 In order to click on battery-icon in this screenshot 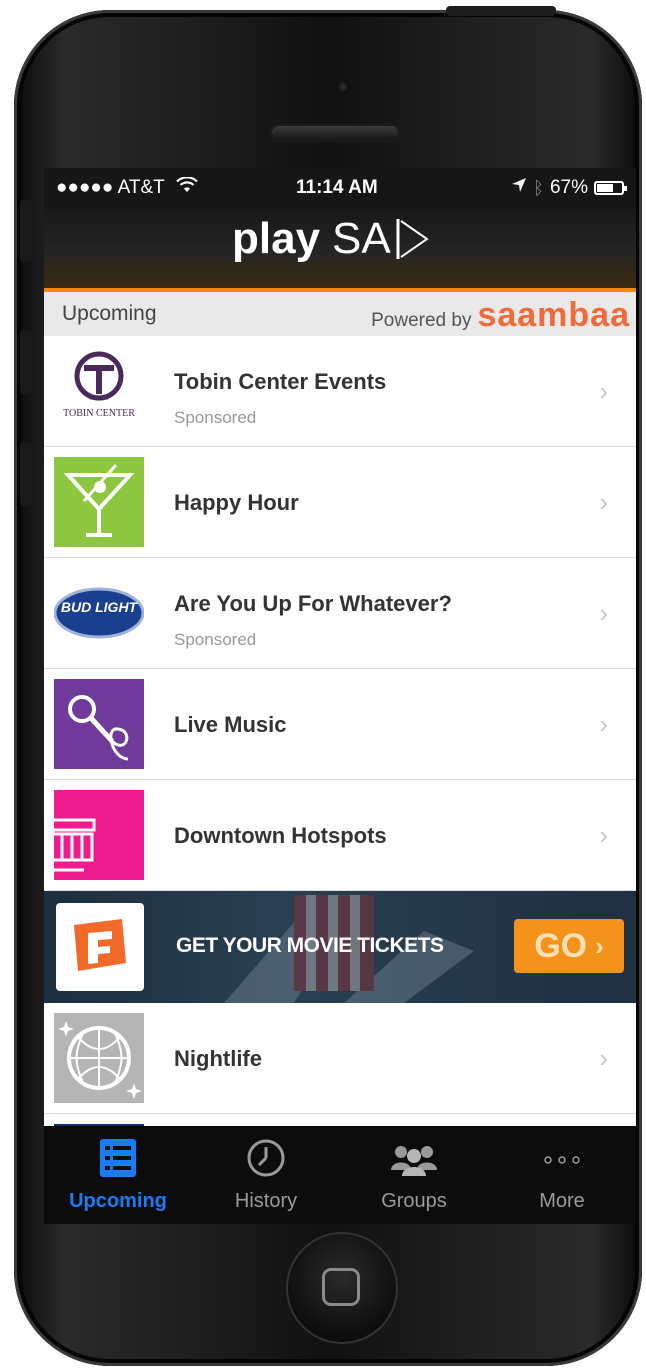, I will do `click(610, 188)`.